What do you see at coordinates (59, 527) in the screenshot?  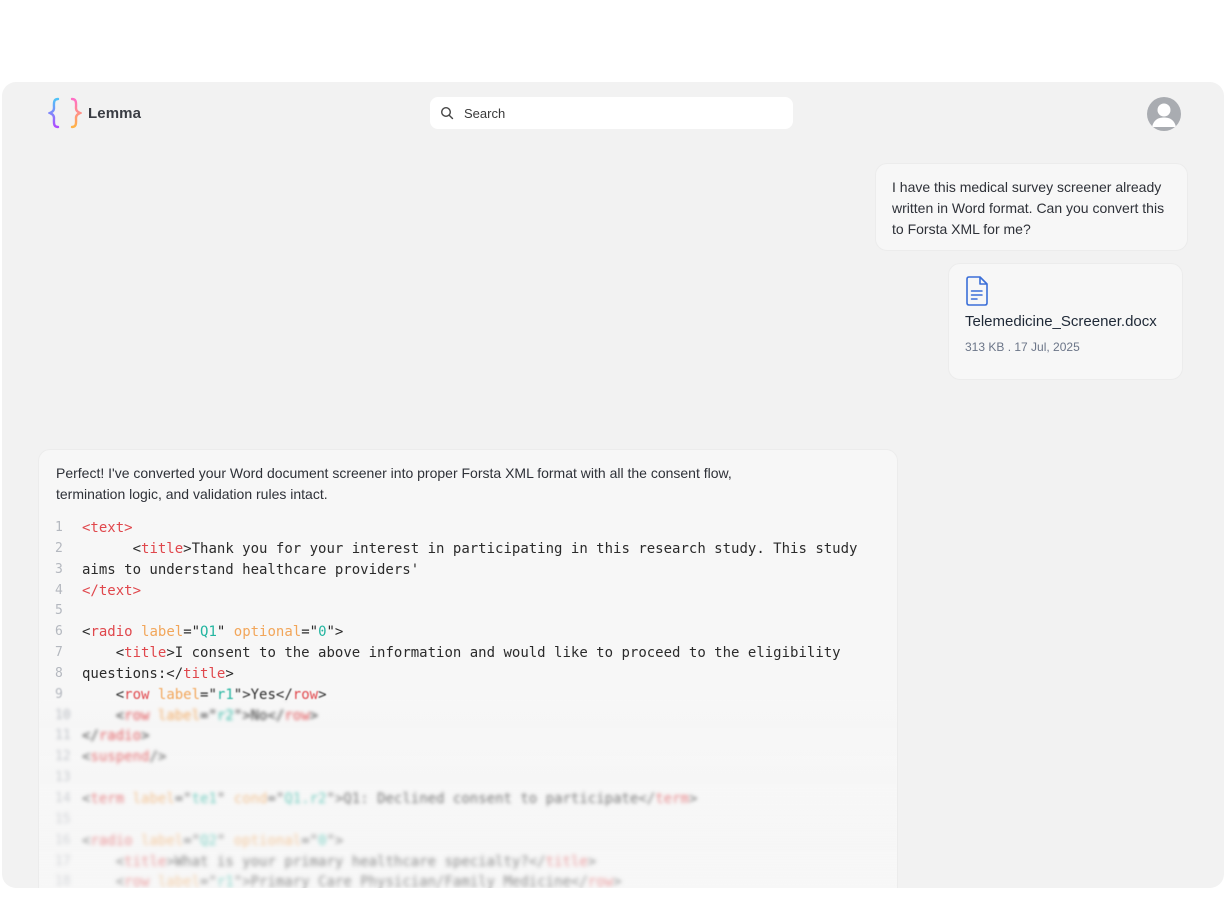 I see `line-number: 1` at bounding box center [59, 527].